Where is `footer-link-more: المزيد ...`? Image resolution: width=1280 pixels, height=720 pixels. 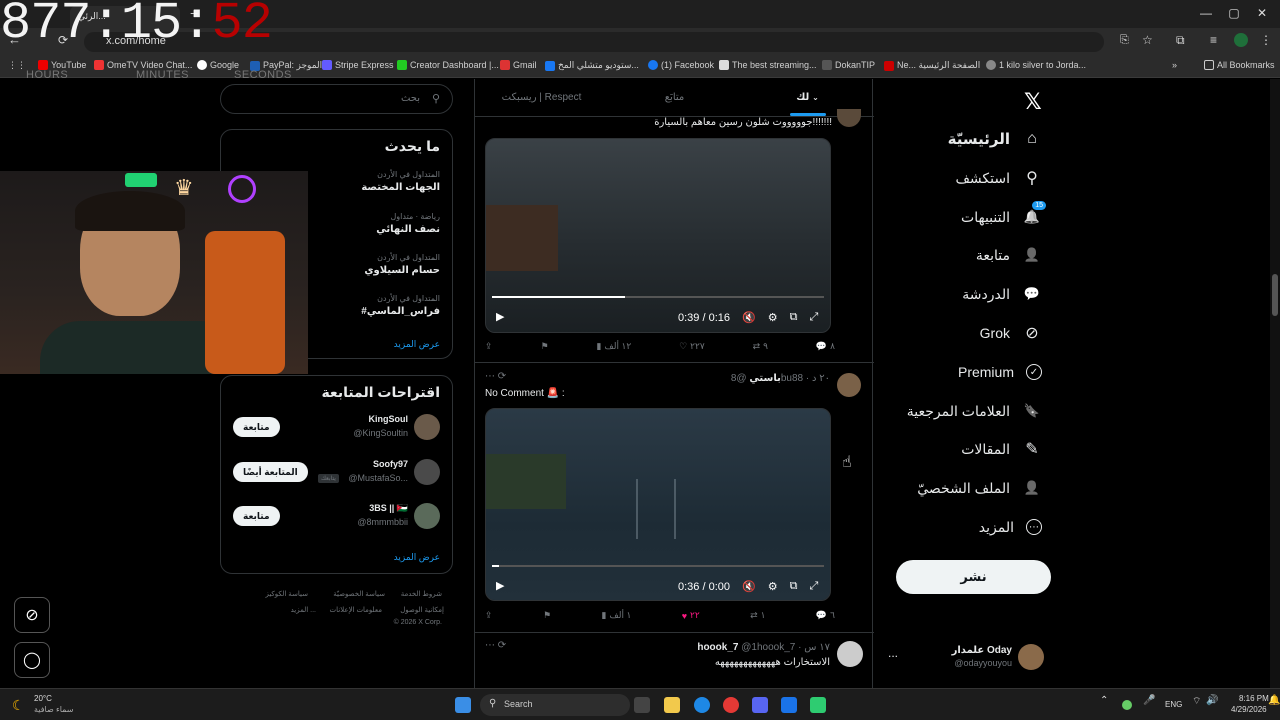
footer-link-more: المزيد ... is located at coordinates (303, 610).